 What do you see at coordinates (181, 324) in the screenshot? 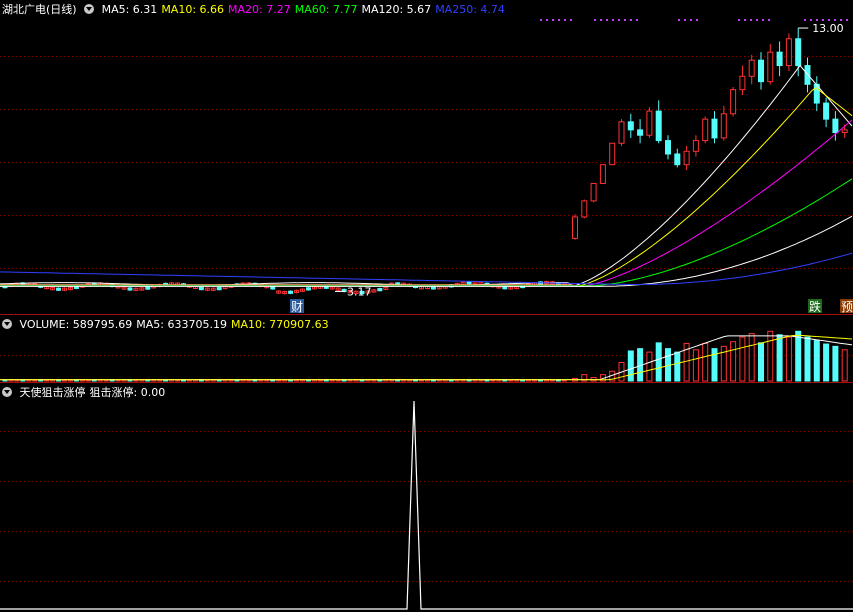
I see `legend-label: MA5: 633705.19` at bounding box center [181, 324].